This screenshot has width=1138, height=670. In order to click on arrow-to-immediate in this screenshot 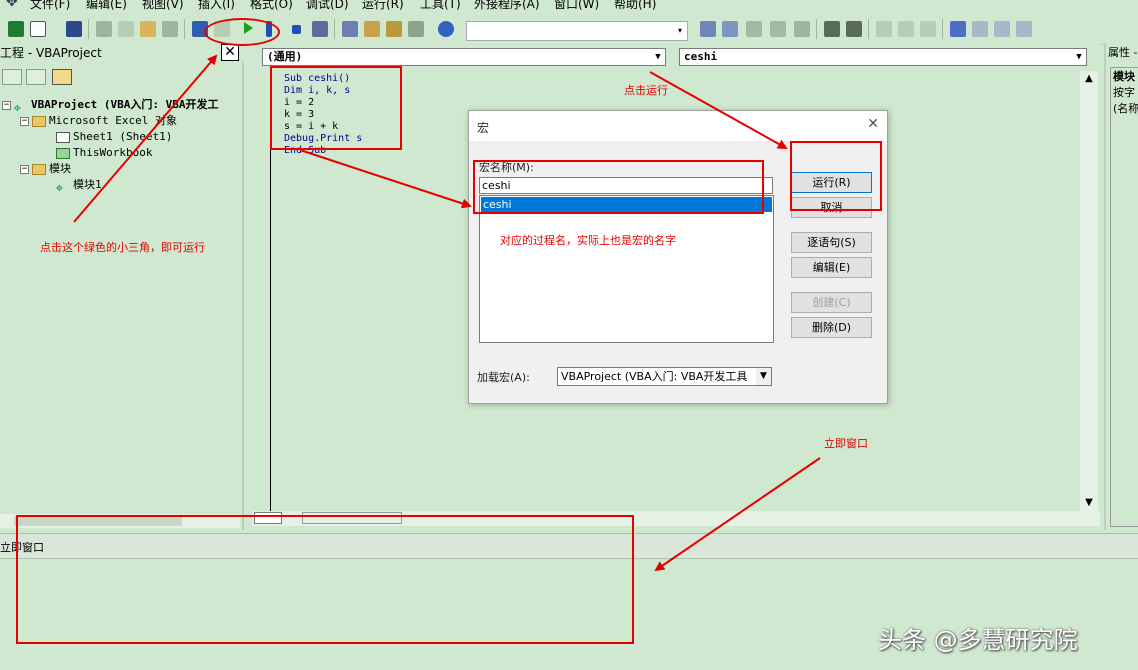, I will do `click(737, 514)`.